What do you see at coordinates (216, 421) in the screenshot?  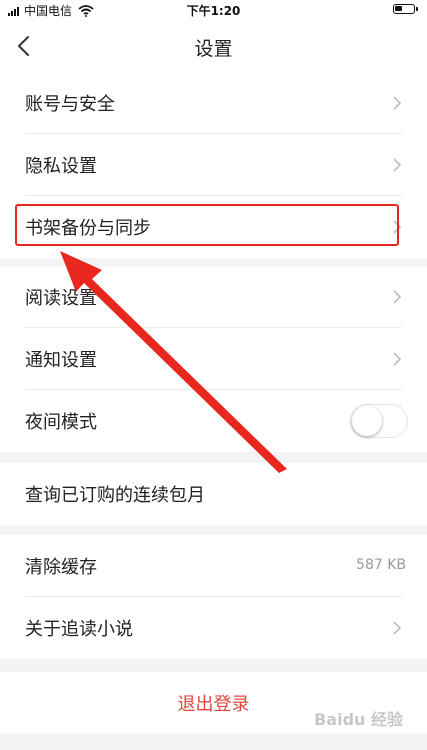 I see `settings-item-night-mode: 夜间模式` at bounding box center [216, 421].